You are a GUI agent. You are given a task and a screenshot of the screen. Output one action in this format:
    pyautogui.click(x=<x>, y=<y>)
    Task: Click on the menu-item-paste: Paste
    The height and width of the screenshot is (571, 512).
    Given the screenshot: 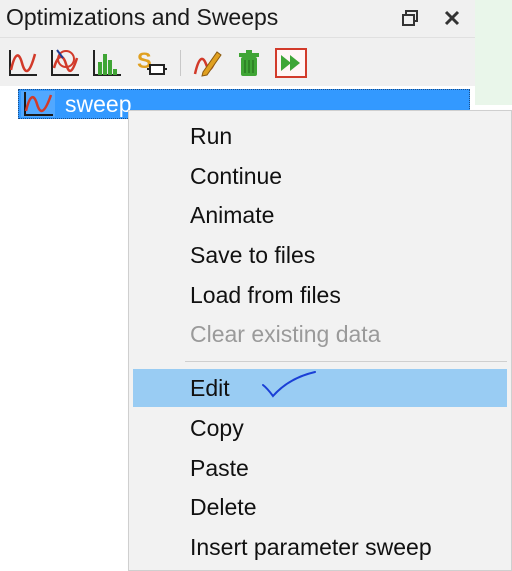 What is the action you would take?
    pyautogui.click(x=320, y=468)
    